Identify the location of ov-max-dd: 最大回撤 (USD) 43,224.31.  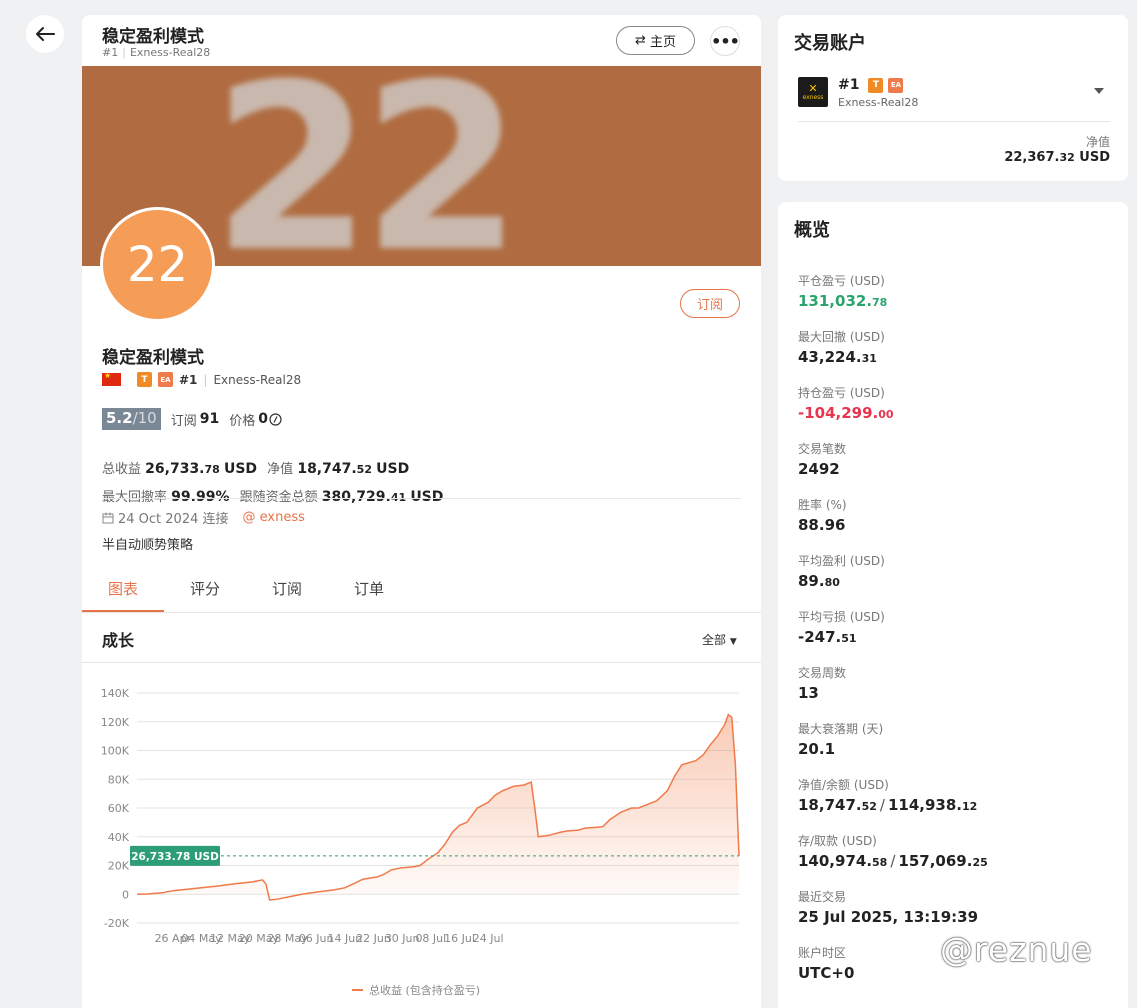
(893, 356).